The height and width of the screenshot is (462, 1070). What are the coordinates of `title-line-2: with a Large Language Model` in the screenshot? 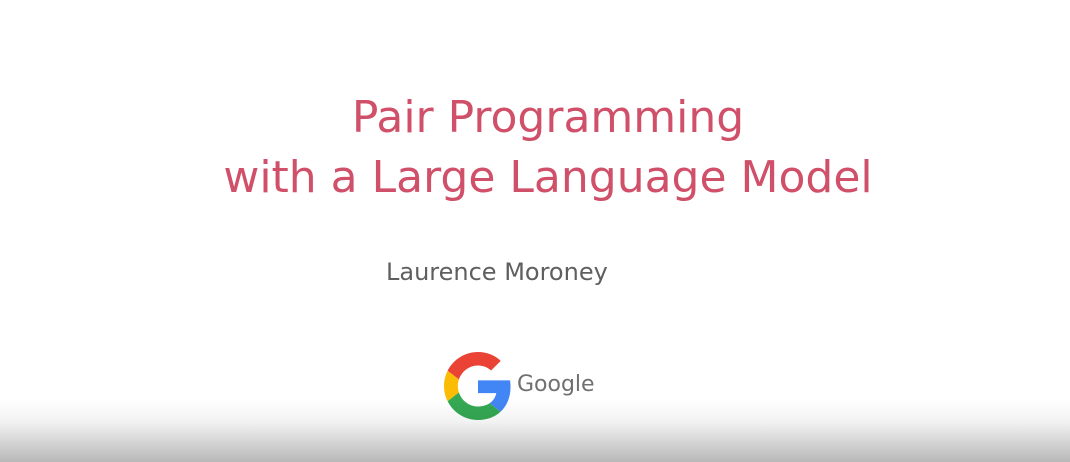 It's located at (548, 177).